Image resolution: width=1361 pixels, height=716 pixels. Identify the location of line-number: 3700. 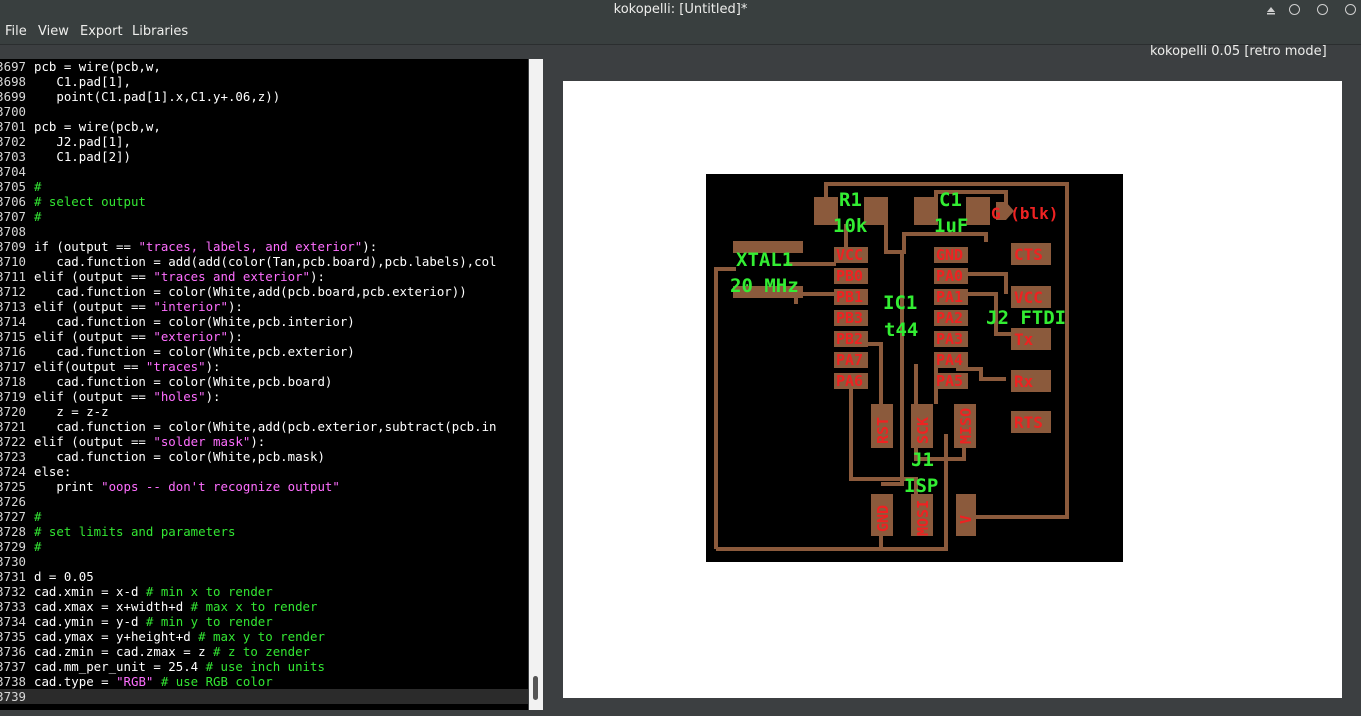
(13, 111).